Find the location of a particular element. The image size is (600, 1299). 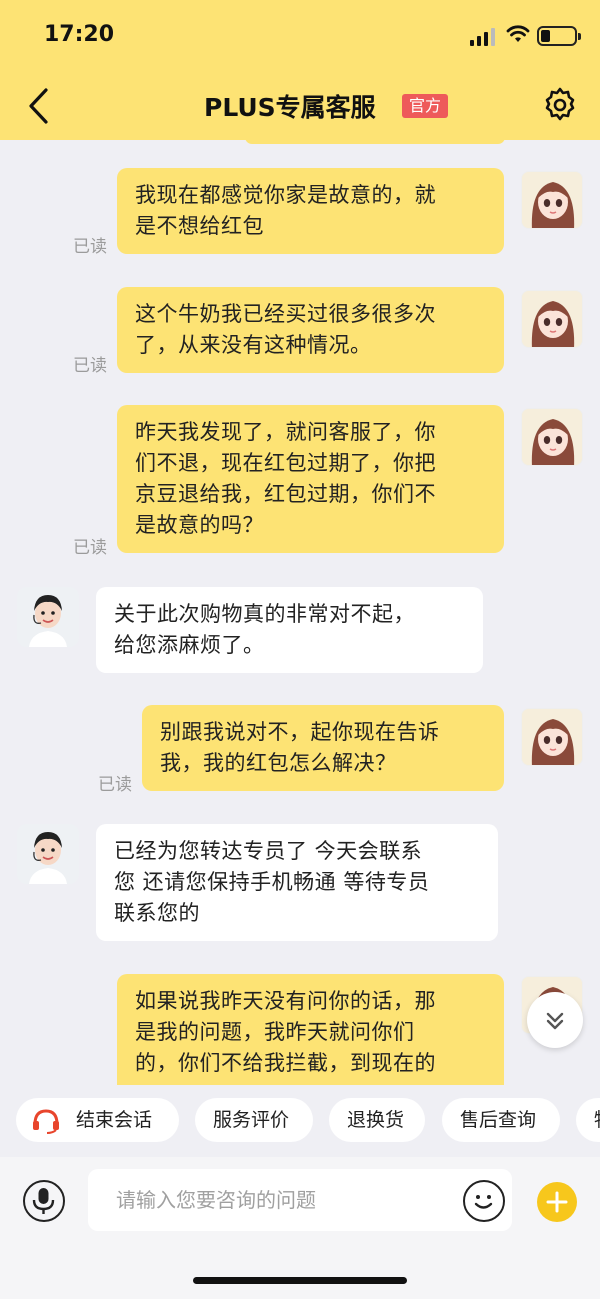

chip-label: 结束会话 is located at coordinates (114, 1120).